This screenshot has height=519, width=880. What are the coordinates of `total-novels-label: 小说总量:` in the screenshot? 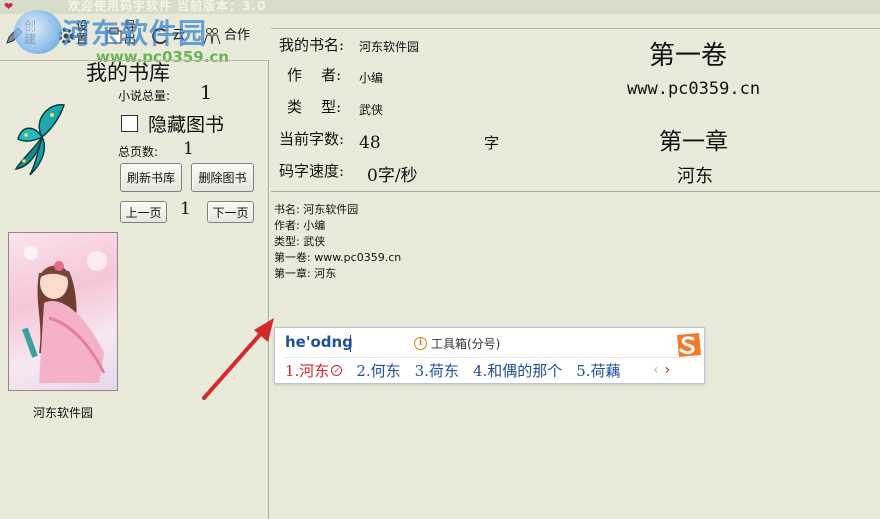 It's located at (144, 96).